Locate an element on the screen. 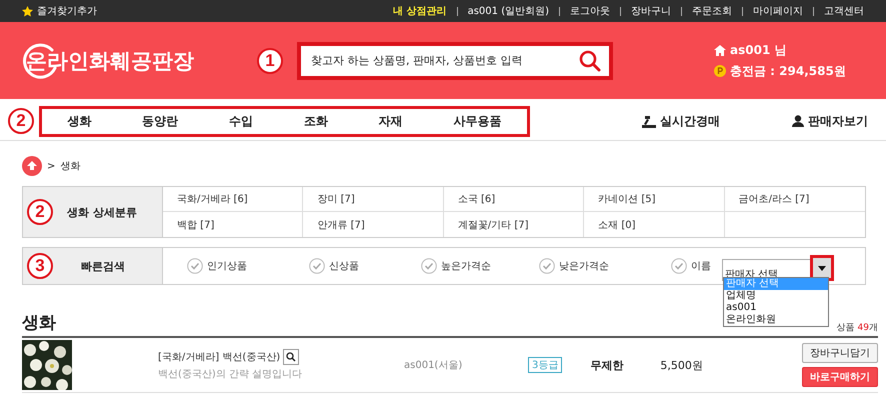 The height and width of the screenshot is (408, 886). user-name: as001 님 is located at coordinates (758, 50).